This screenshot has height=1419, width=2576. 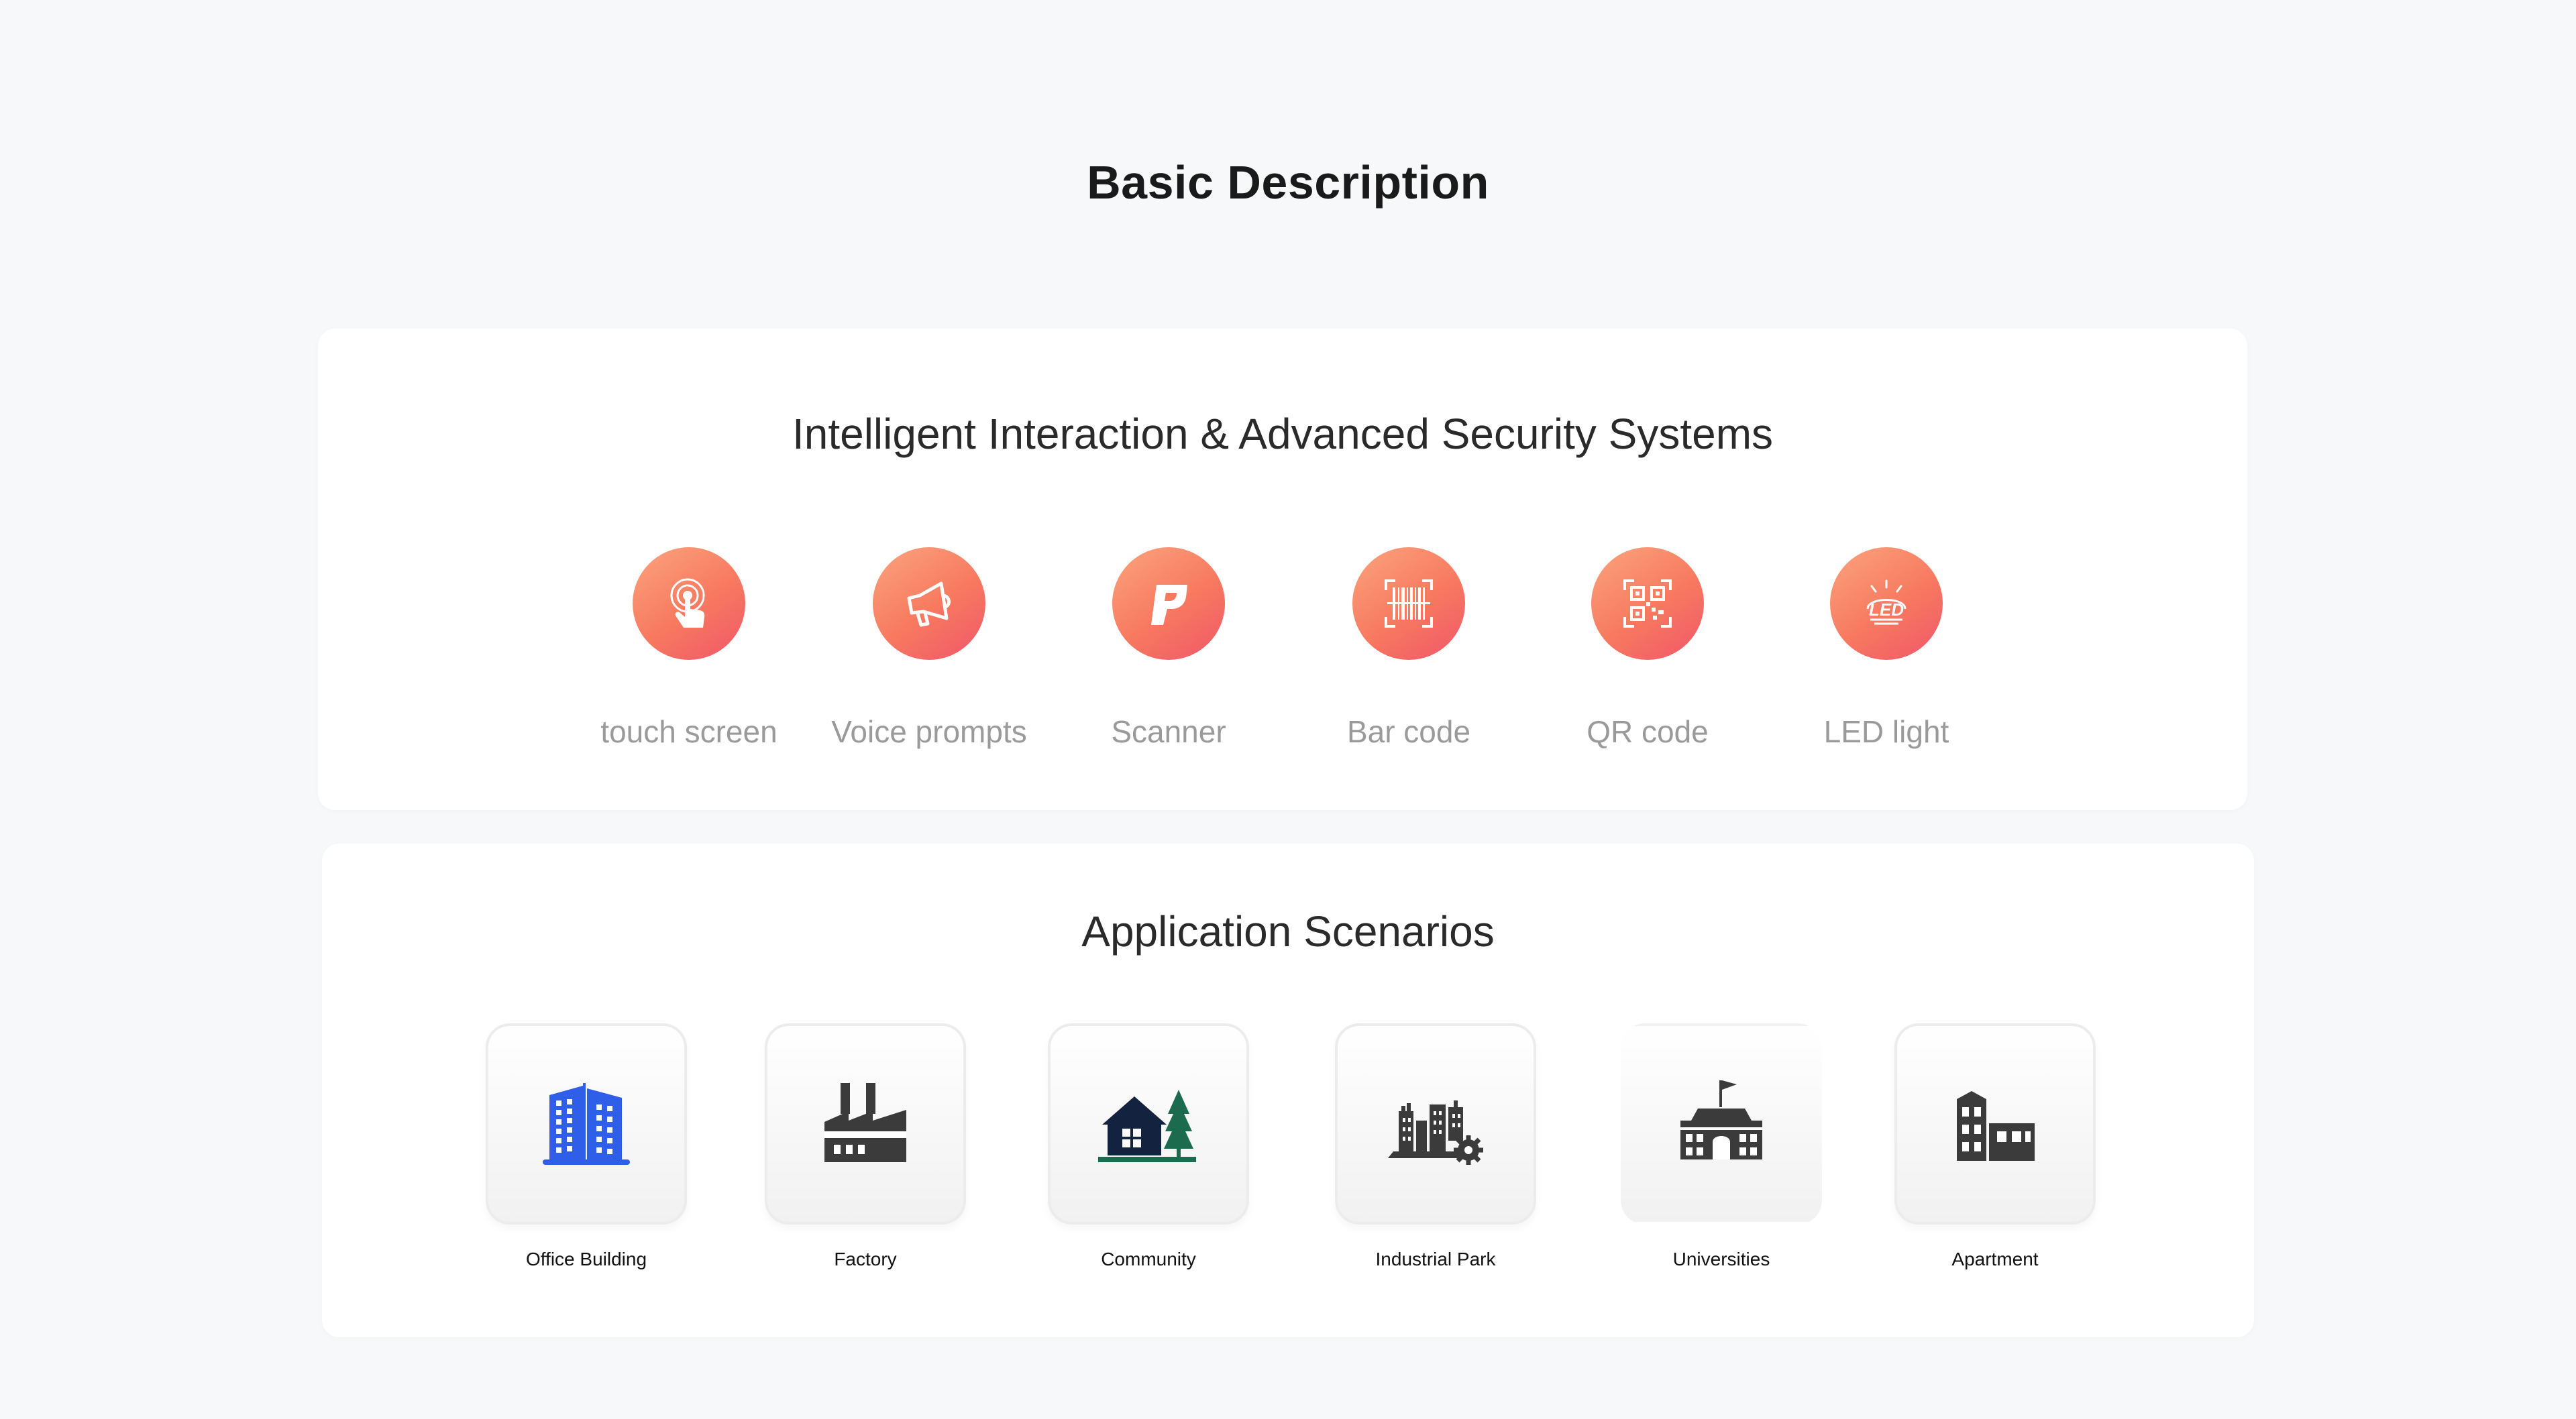 I want to click on community-icon, so click(x=1148, y=1124).